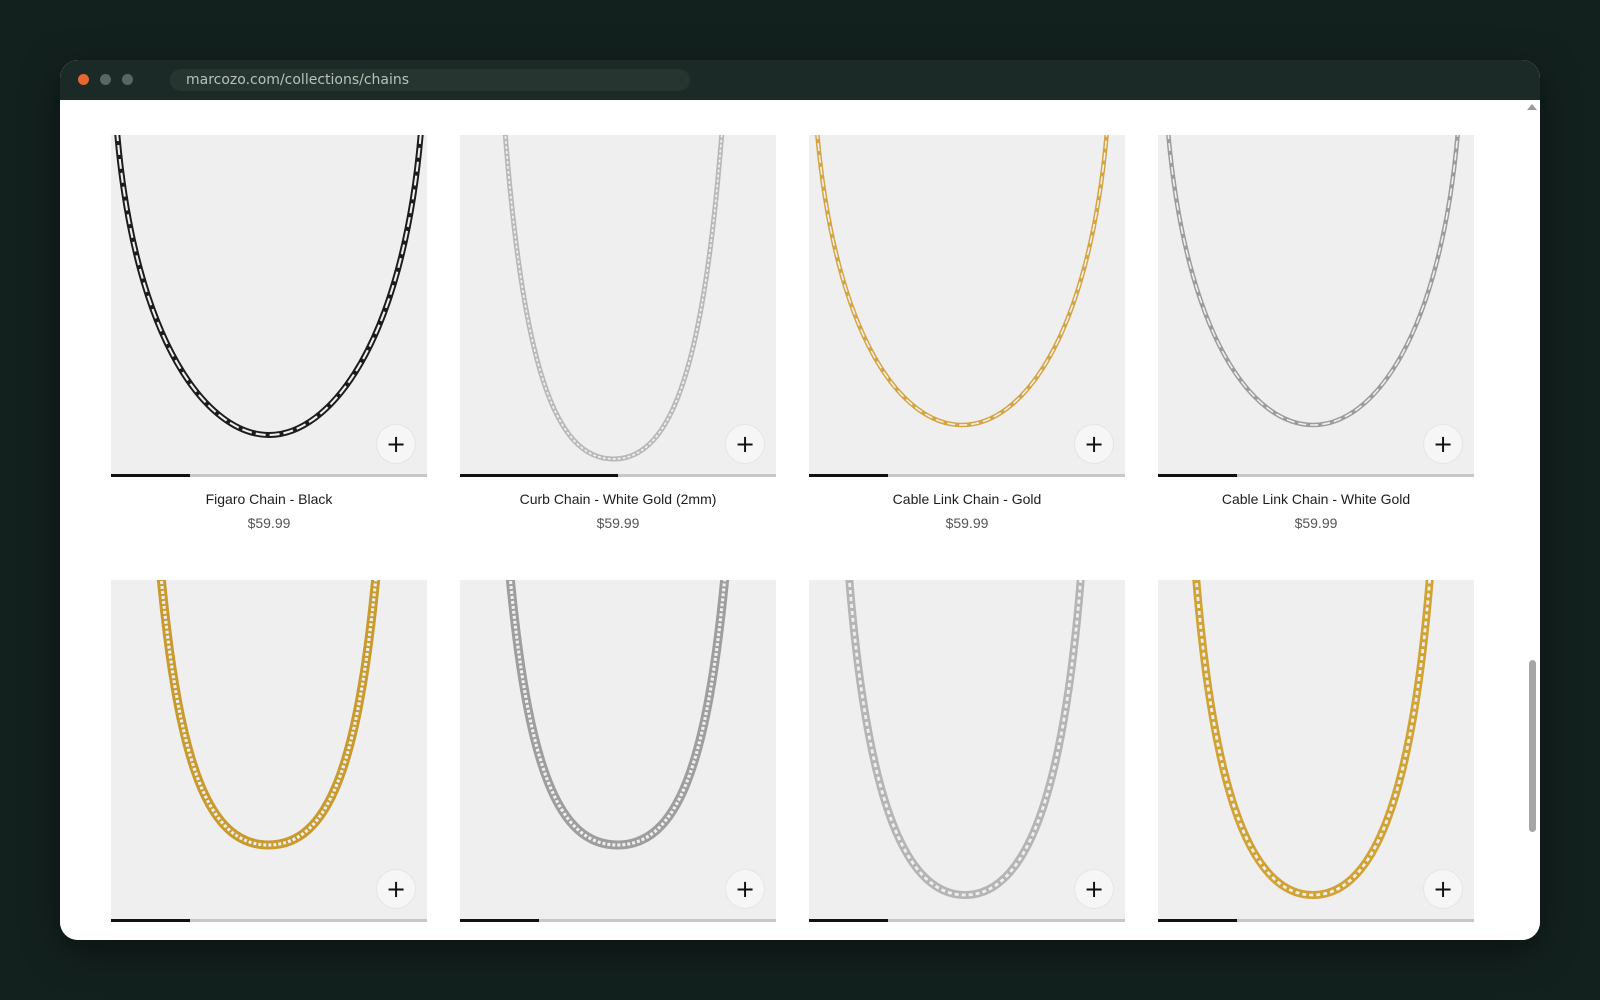  Describe the element at coordinates (1532, 746) in the screenshot. I see `scrollbar-thumb` at that location.